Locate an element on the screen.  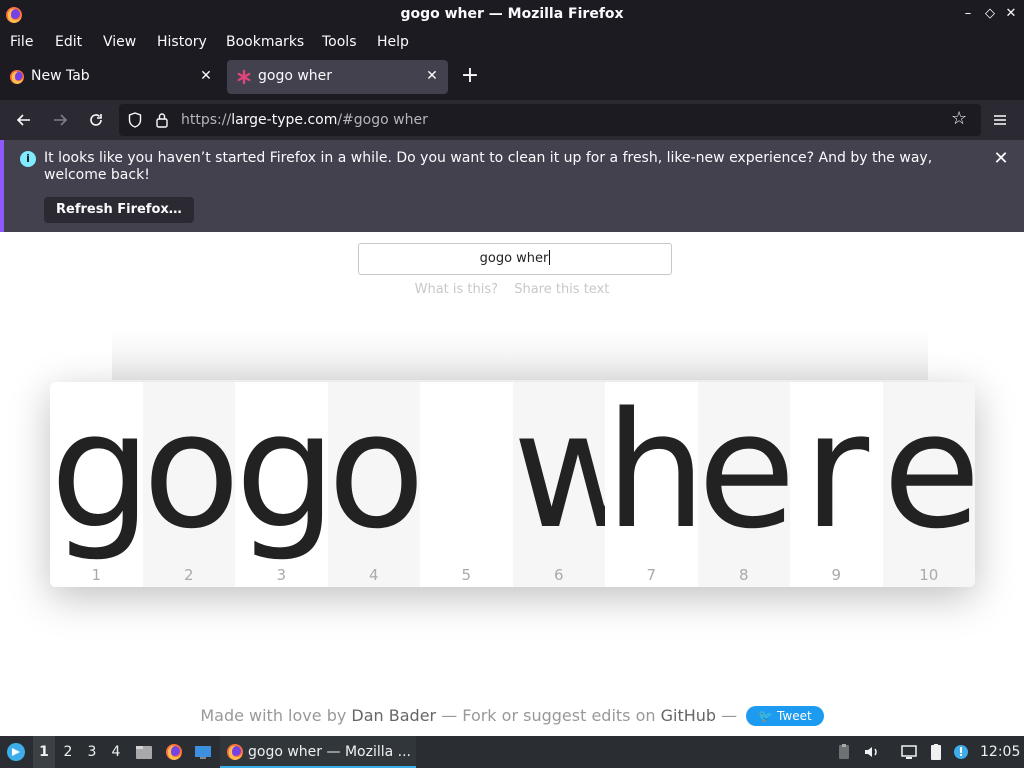
tweet-label: Tweet is located at coordinates (794, 716).